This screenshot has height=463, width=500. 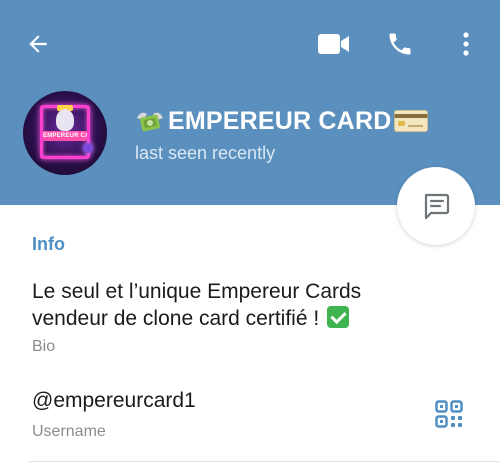 I want to click on bio-caption: Bio, so click(x=44, y=346).